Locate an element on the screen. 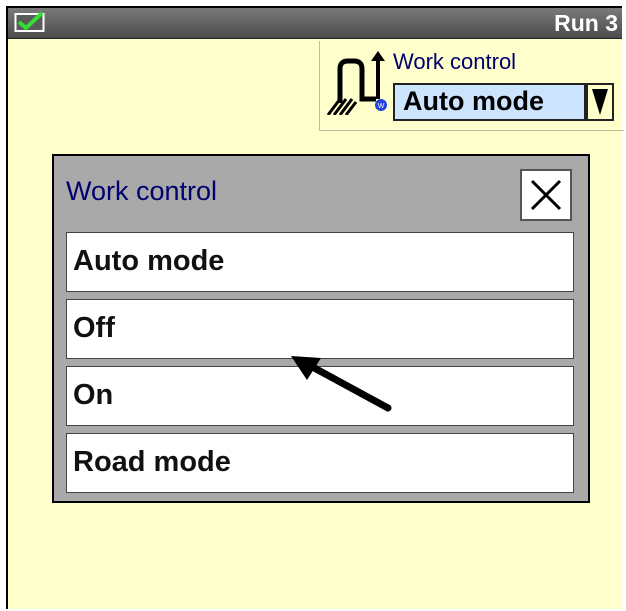 The width and height of the screenshot is (626, 611). arrow-pointer-icon is located at coordinates (341, 384).